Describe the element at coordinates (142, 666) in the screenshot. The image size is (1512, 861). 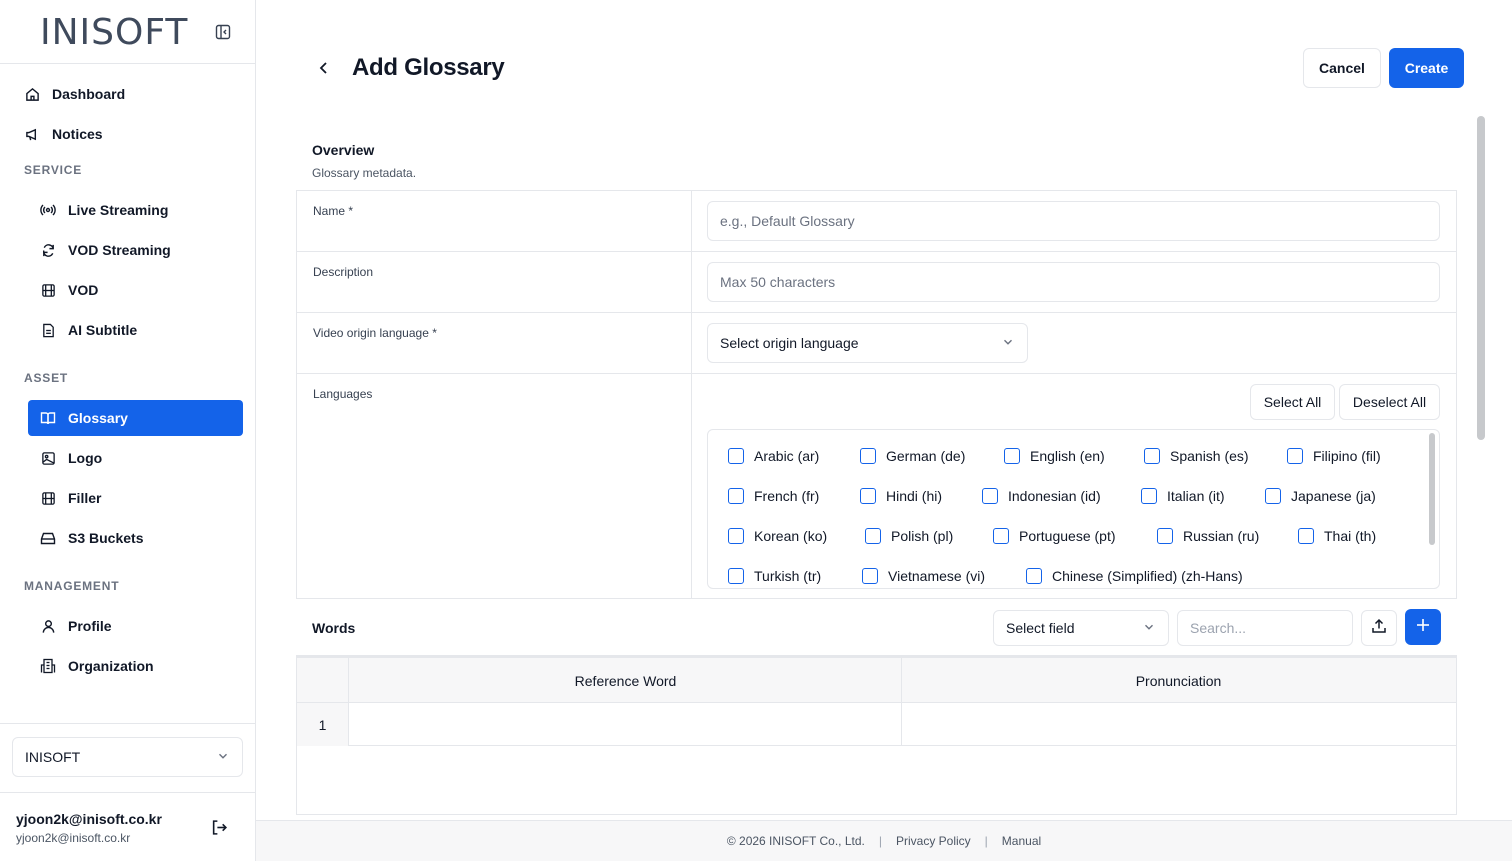
I see `sidebar-item-organization: Organization` at that location.